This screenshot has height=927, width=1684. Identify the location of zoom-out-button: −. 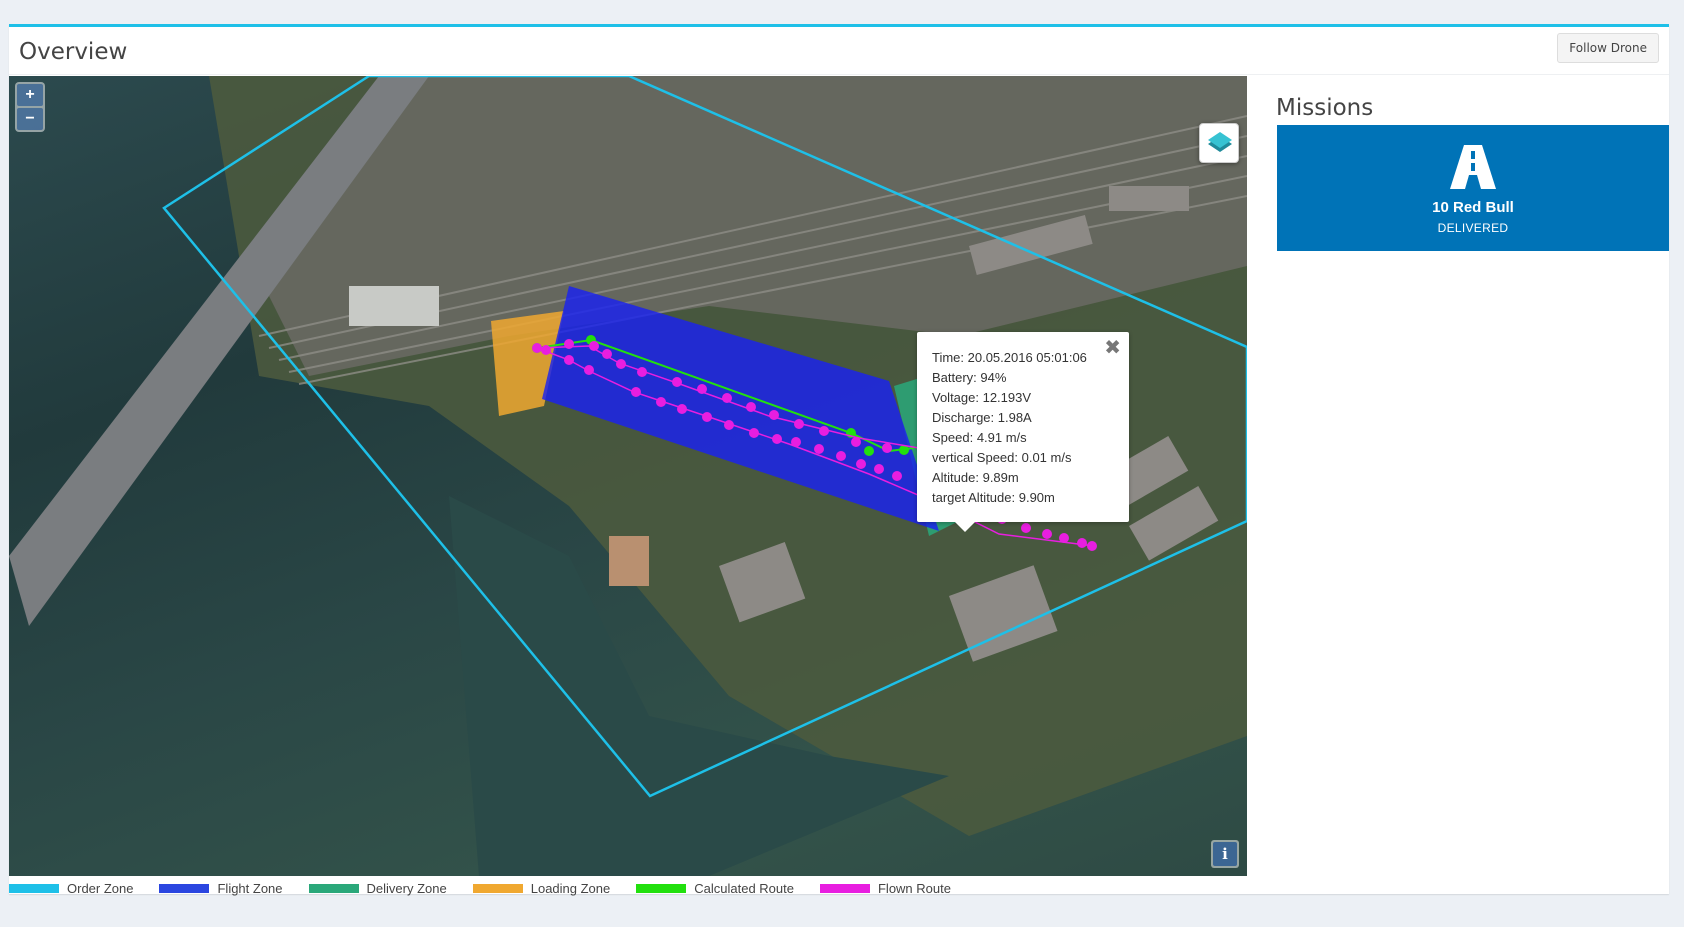
(30, 119).